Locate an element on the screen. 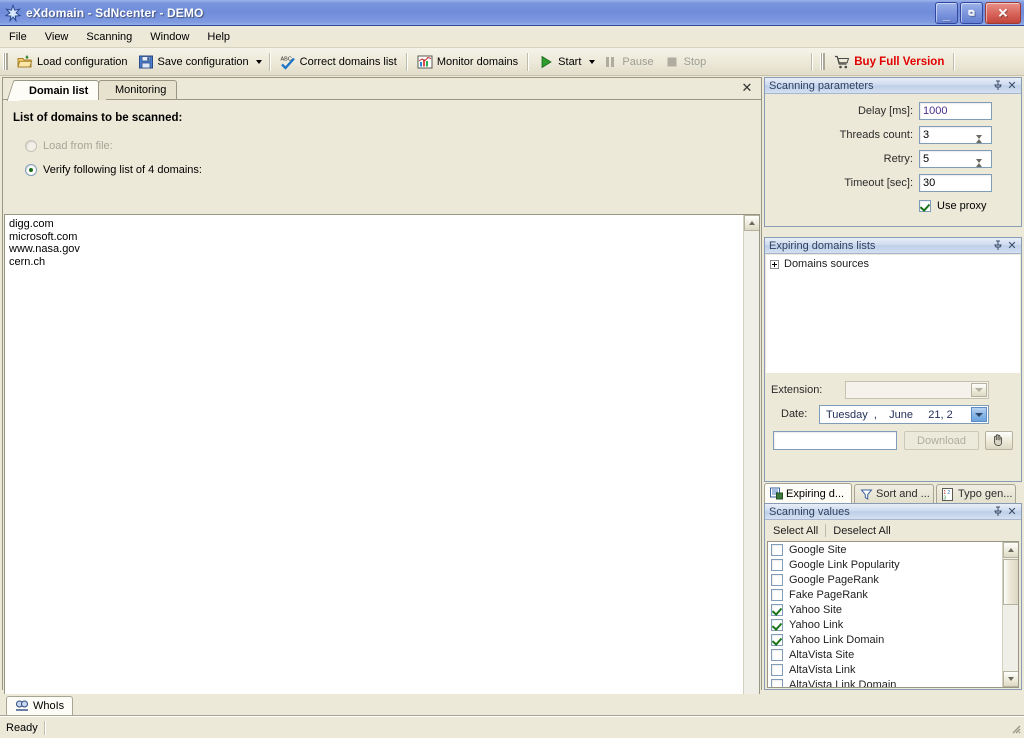 The width and height of the screenshot is (1024, 738). retry-spin-buttons is located at coordinates (983, 163).